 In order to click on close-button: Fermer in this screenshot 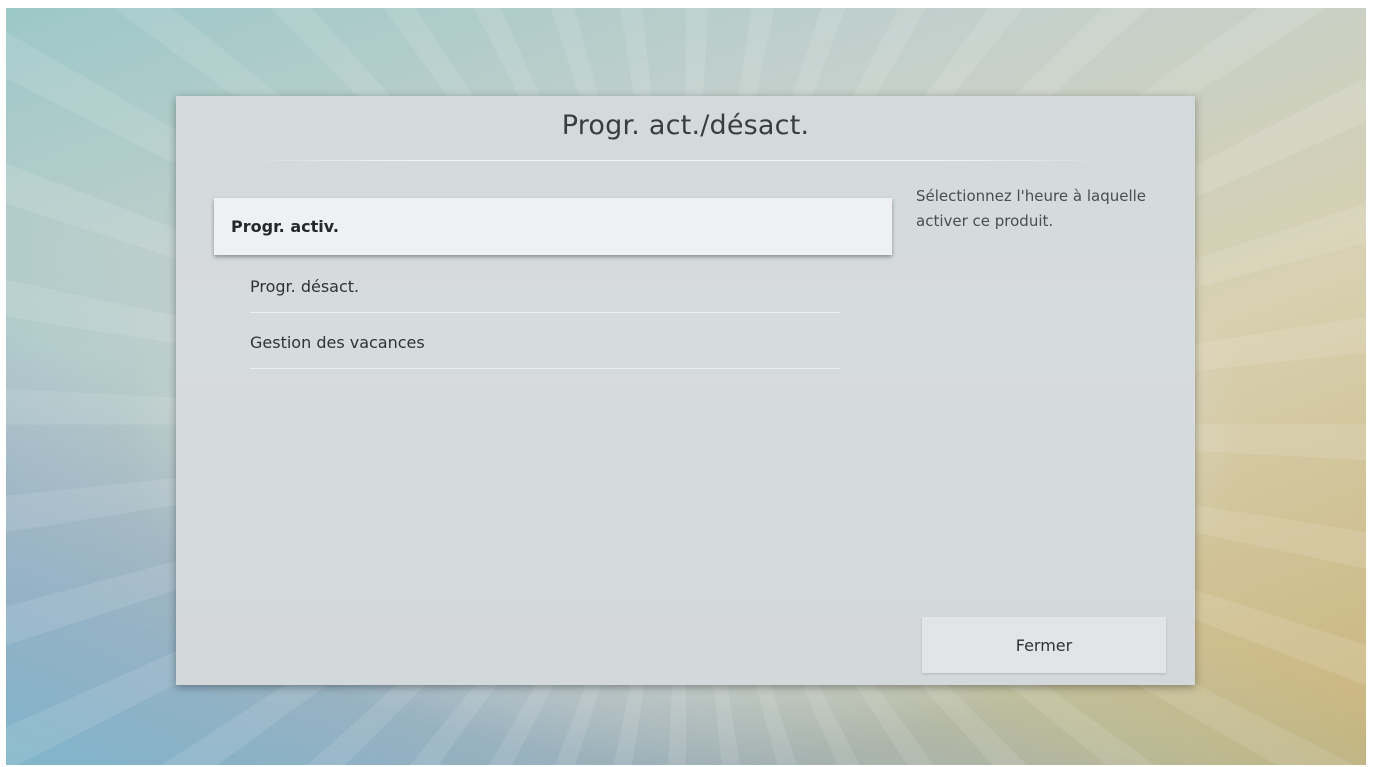, I will do `click(1044, 645)`.